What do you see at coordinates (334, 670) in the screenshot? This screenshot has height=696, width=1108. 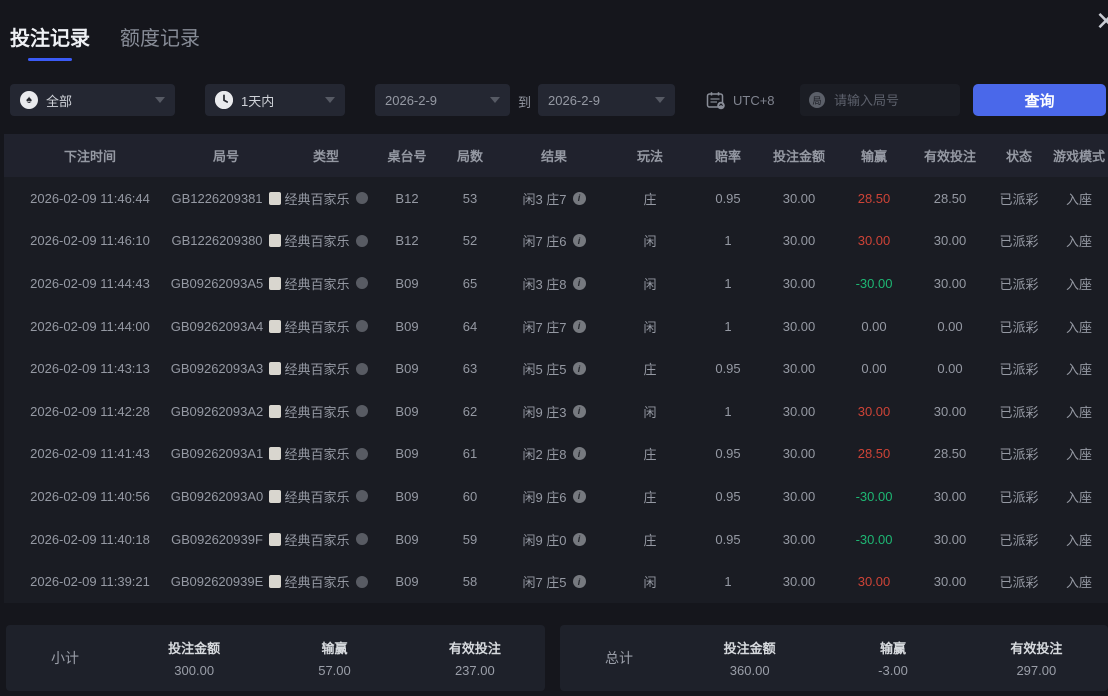 I see `subtotal-win-value: 57.00` at bounding box center [334, 670].